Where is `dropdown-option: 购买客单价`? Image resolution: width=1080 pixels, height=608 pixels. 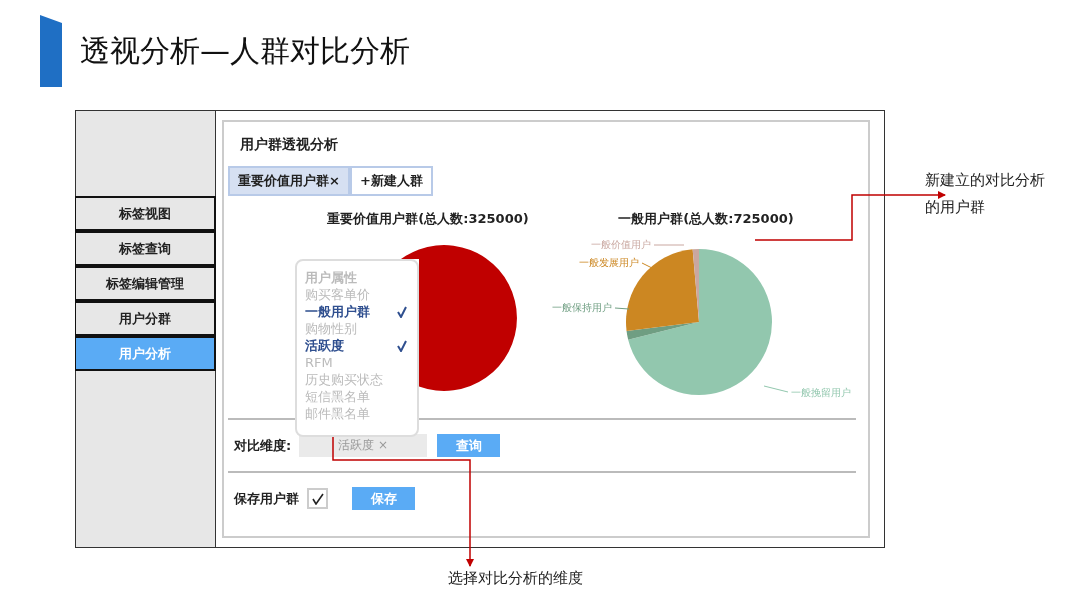
dropdown-option: 购买客单价 is located at coordinates (358, 294).